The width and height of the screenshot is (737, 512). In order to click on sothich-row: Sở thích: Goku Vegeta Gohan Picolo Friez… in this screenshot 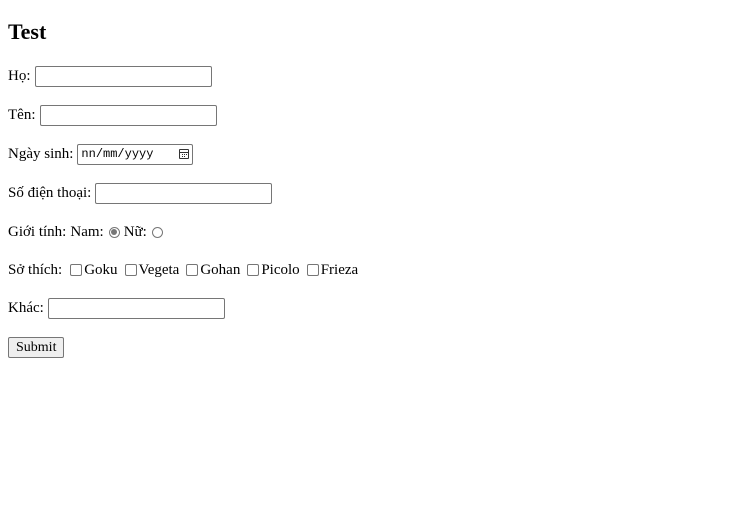, I will do `click(183, 270)`.